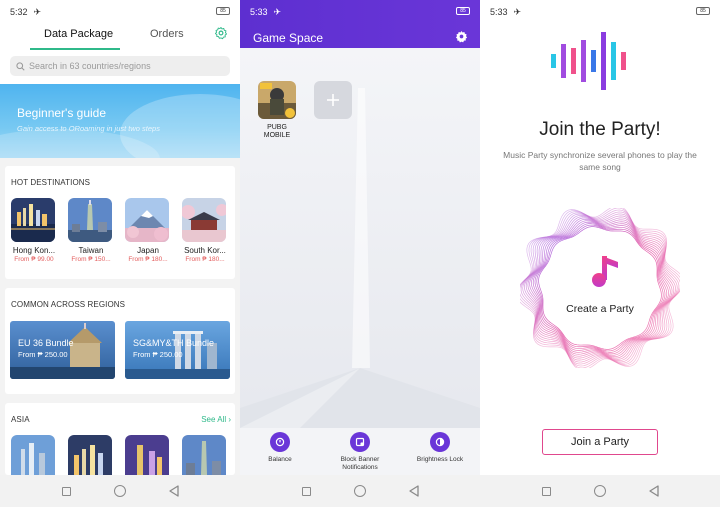  I want to click on tab-data-package: Data Package, so click(78, 34).